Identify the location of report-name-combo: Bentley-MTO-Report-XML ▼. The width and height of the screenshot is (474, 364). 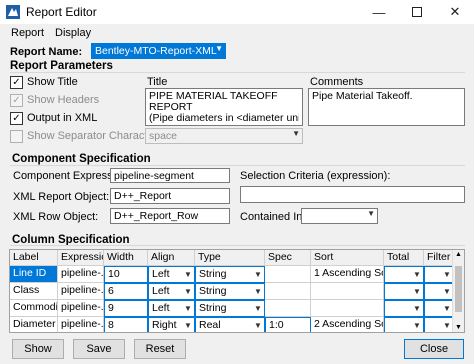
(158, 51).